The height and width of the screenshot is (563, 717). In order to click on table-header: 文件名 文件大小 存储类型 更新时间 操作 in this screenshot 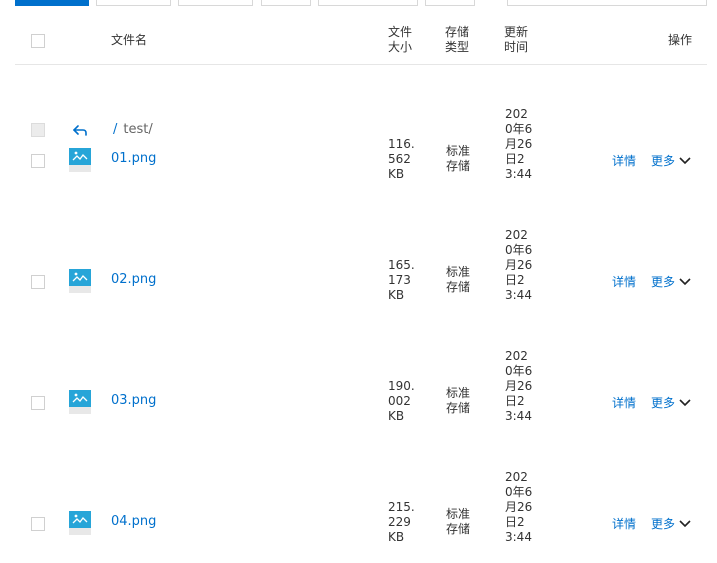, I will do `click(361, 41)`.